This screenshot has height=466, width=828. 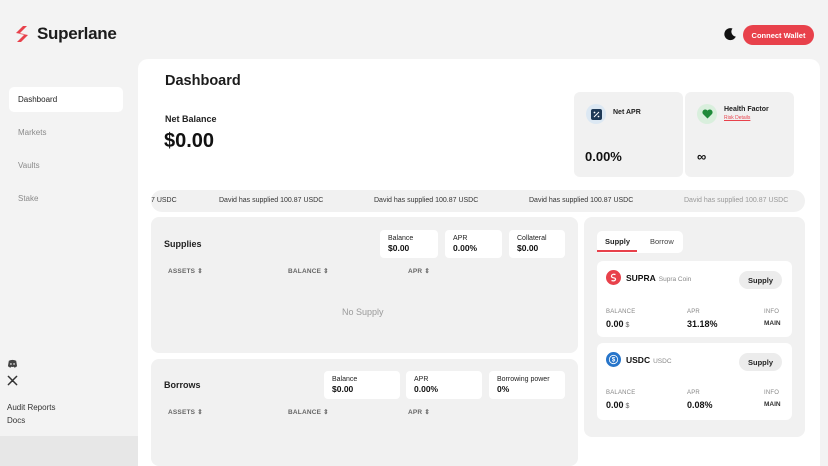 What do you see at coordinates (69, 451) in the screenshot?
I see `sidebar-bottom-fade` at bounding box center [69, 451].